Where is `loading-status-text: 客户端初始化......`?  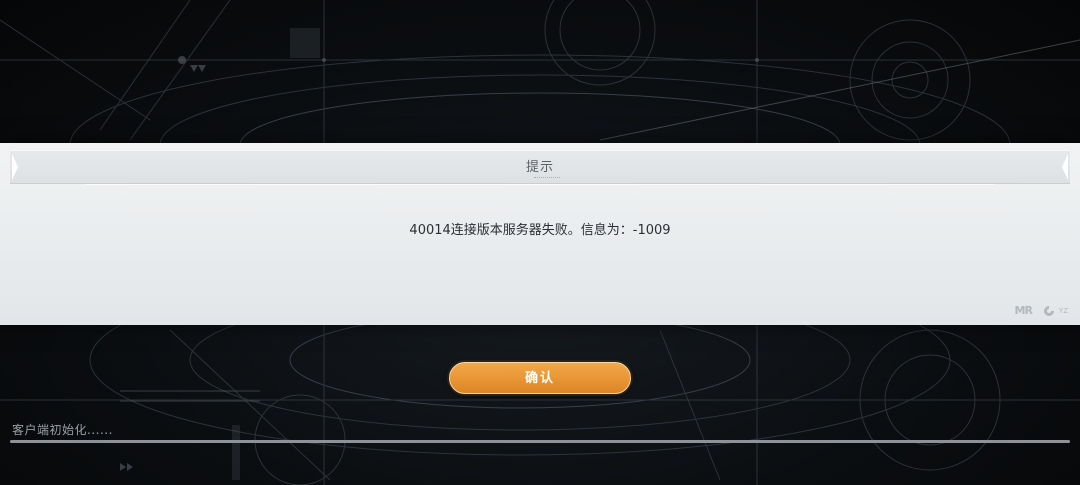 loading-status-text: 客户端初始化...... is located at coordinates (62, 430).